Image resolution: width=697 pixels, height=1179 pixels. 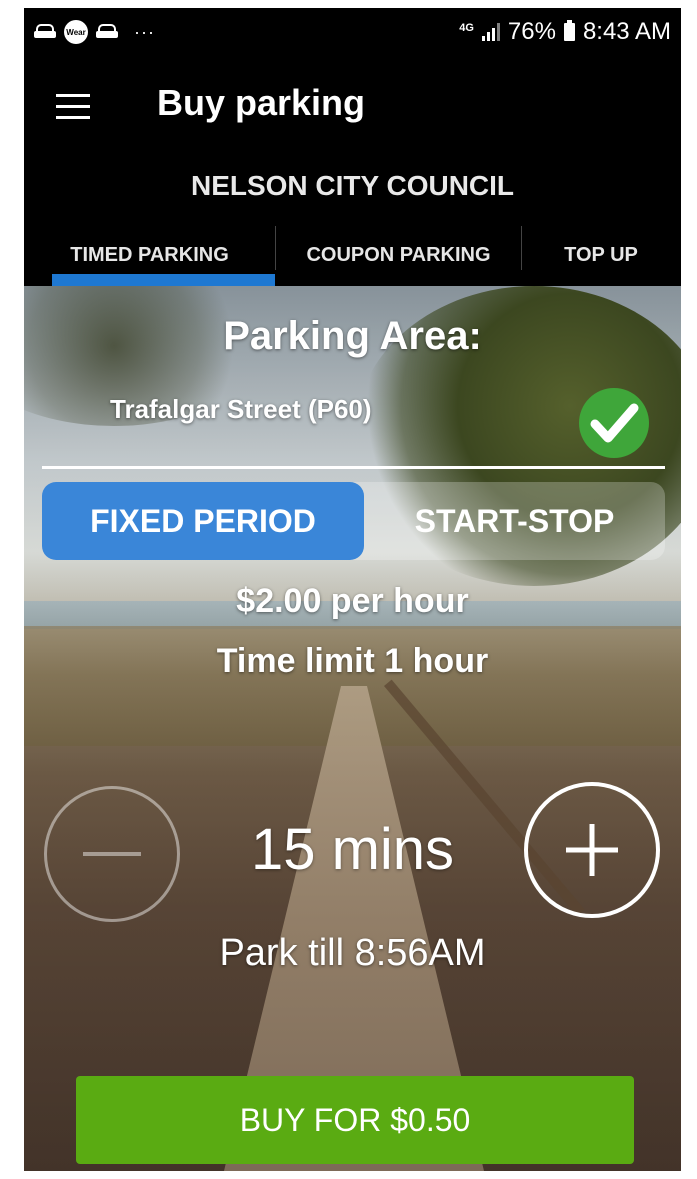 What do you see at coordinates (163, 280) in the screenshot?
I see `active-tab-indicator` at bounding box center [163, 280].